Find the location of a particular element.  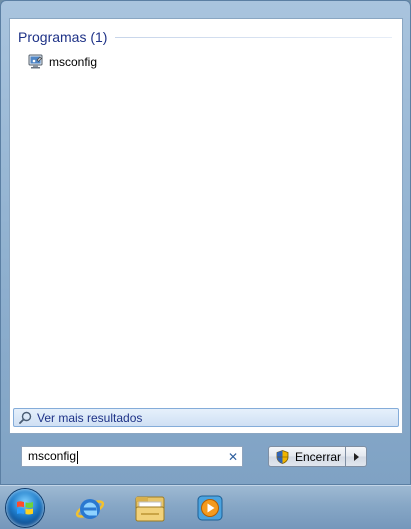

windows-flag-icon is located at coordinates (25, 508).